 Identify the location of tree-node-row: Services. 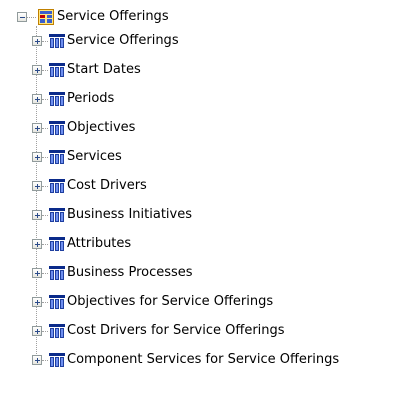
(202, 157).